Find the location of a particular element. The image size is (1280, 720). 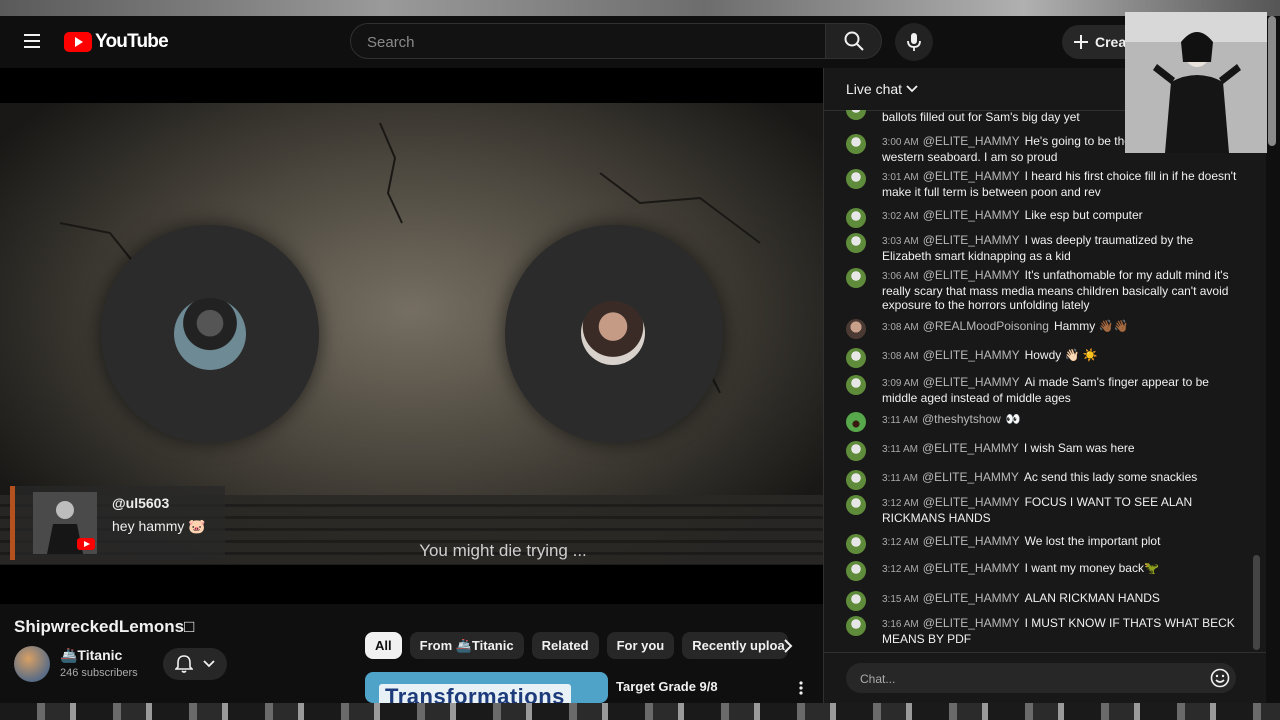

chat-timestamp: 3:15 AM is located at coordinates (900, 599).